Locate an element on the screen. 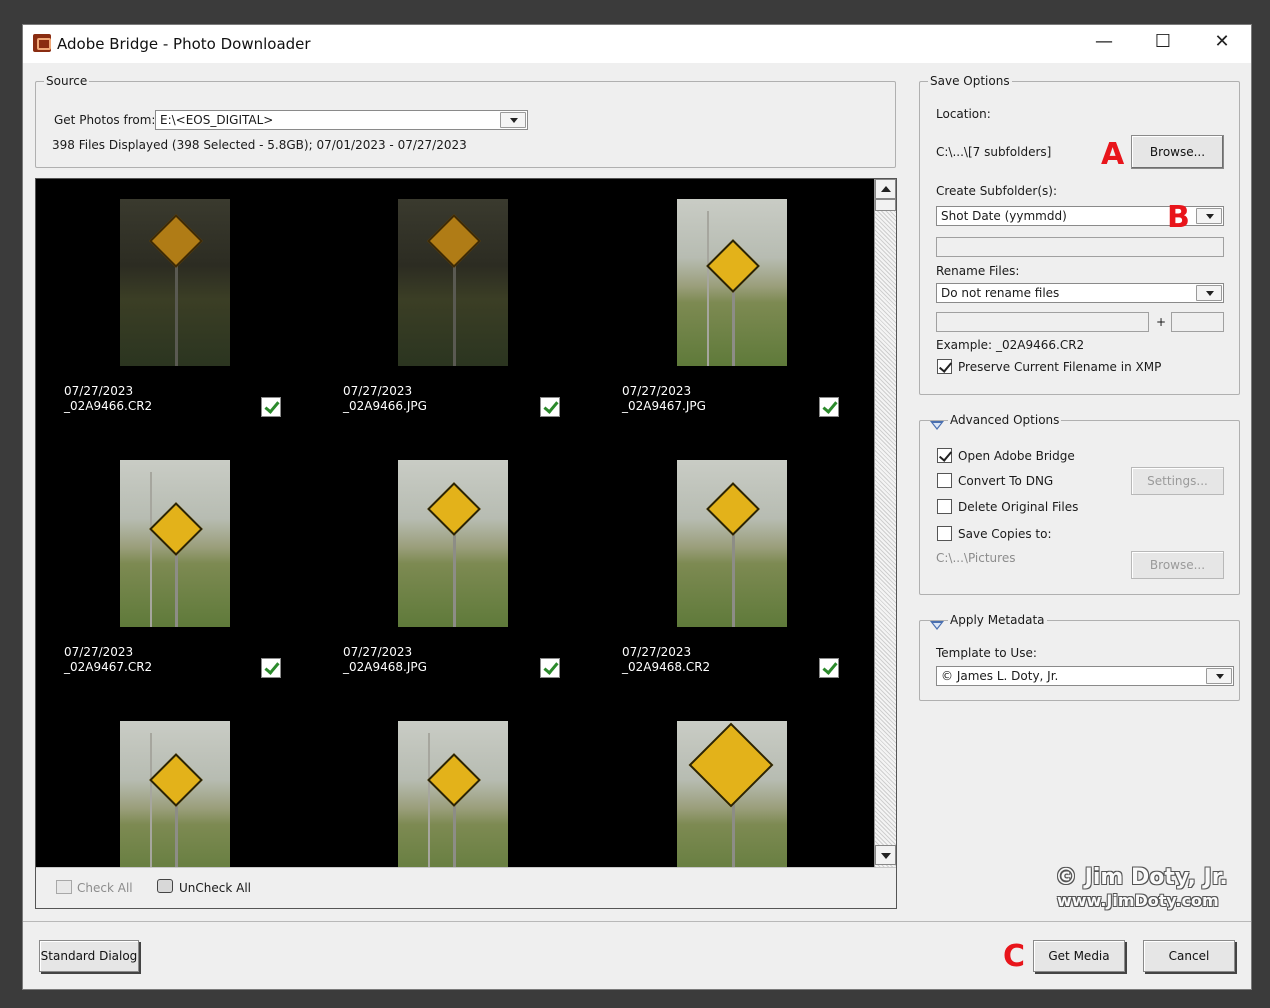 The height and width of the screenshot is (1008, 1270). custom-subfolder-field is located at coordinates (1080, 247).